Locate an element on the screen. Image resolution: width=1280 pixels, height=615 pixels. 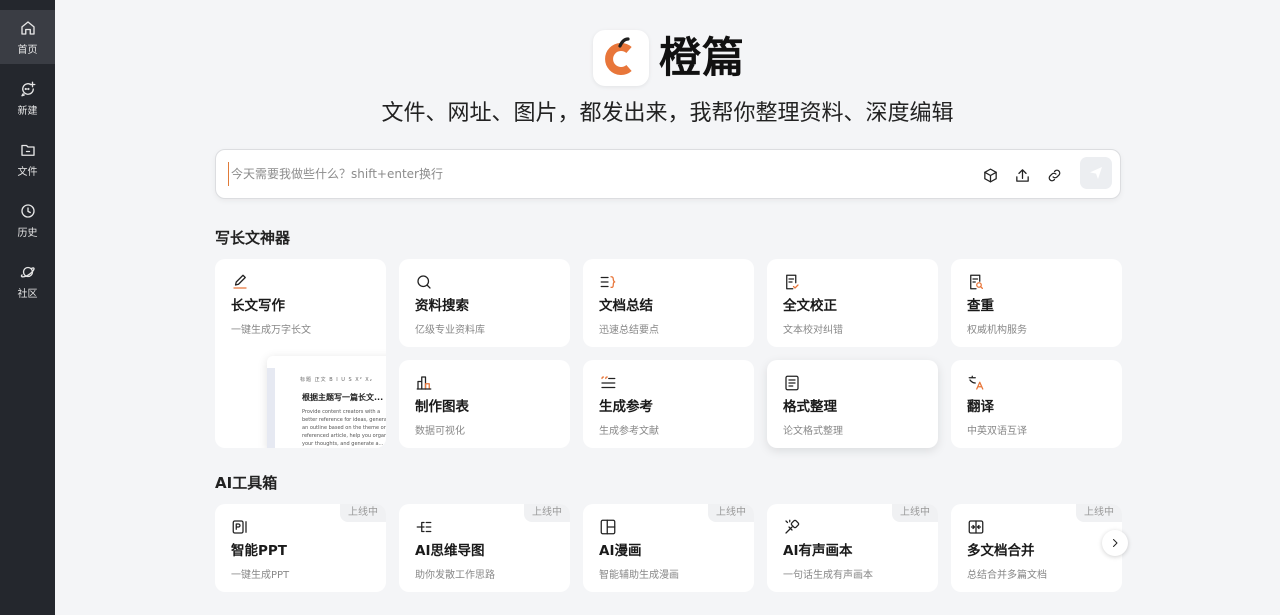
new-chat-icon is located at coordinates (27, 88).